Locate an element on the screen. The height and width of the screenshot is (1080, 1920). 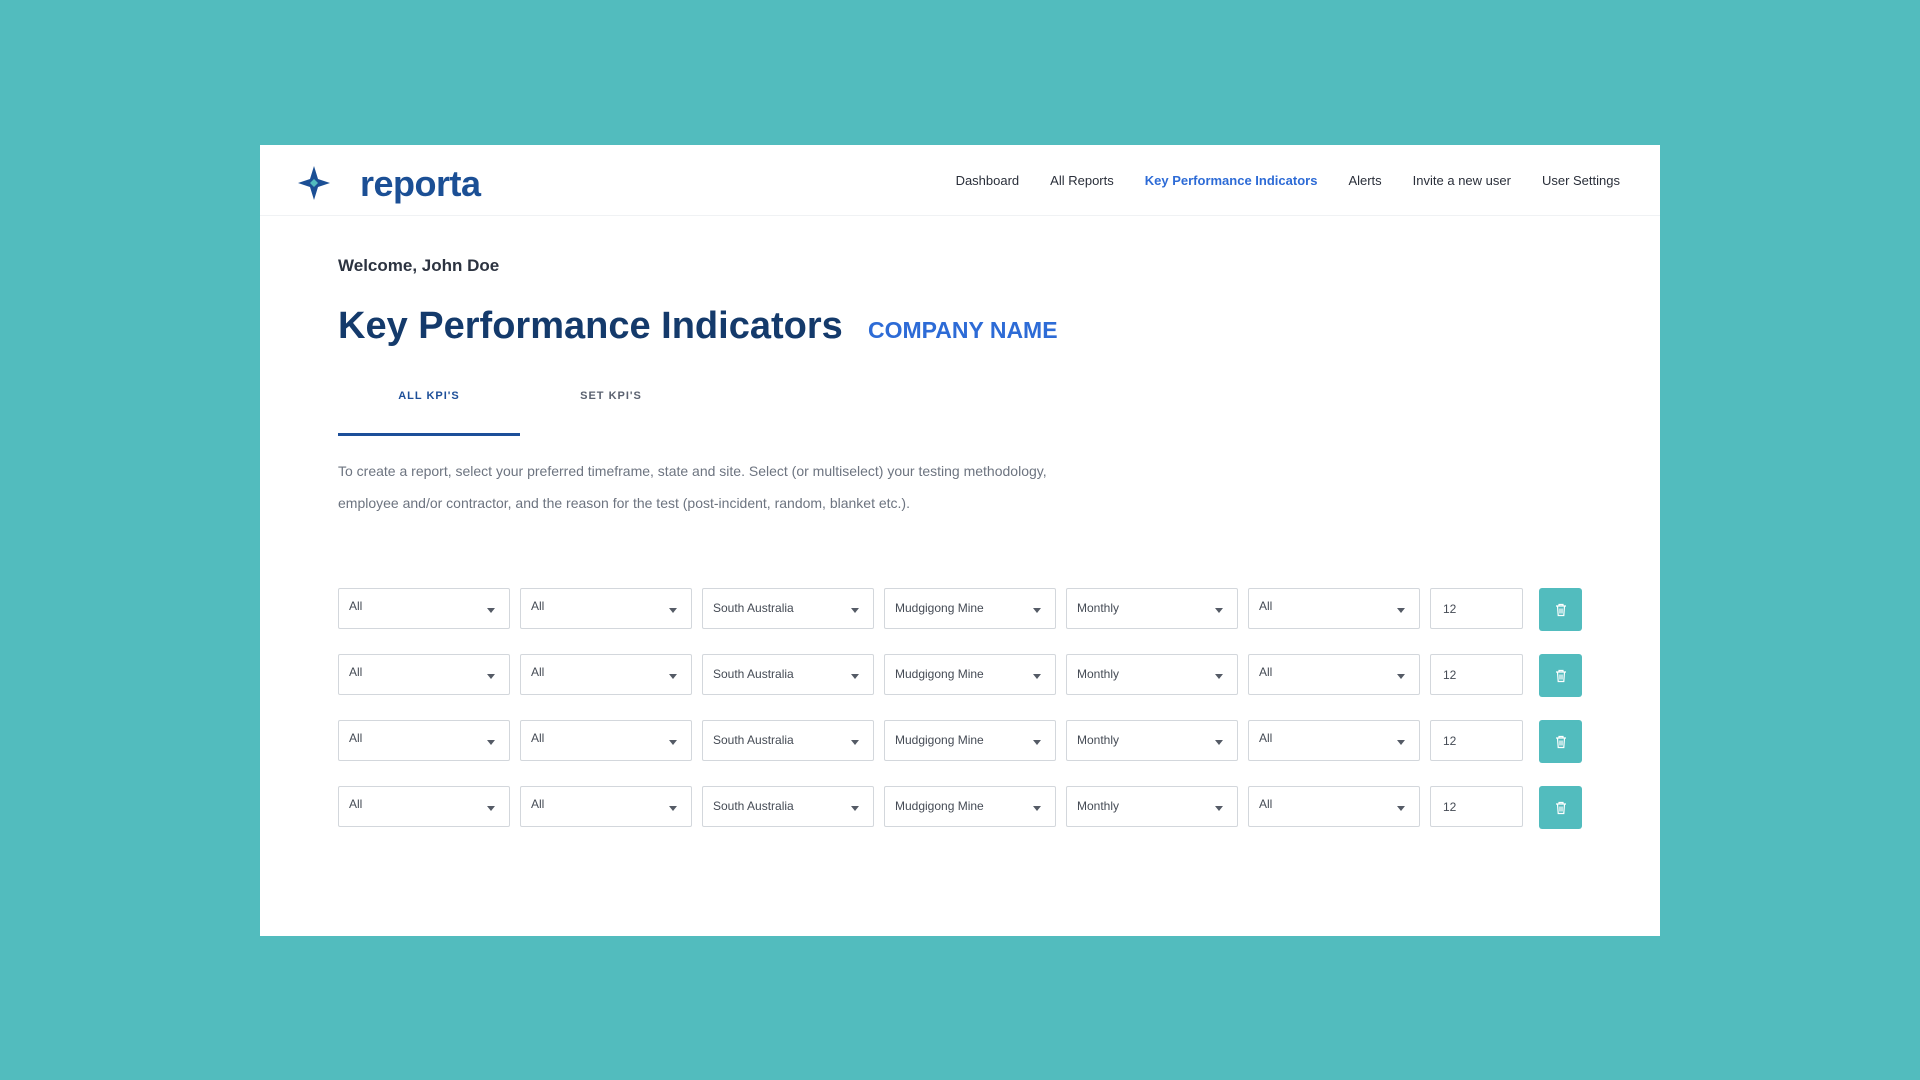
nav-item-invite-user: Invite a new user is located at coordinates (1462, 180).